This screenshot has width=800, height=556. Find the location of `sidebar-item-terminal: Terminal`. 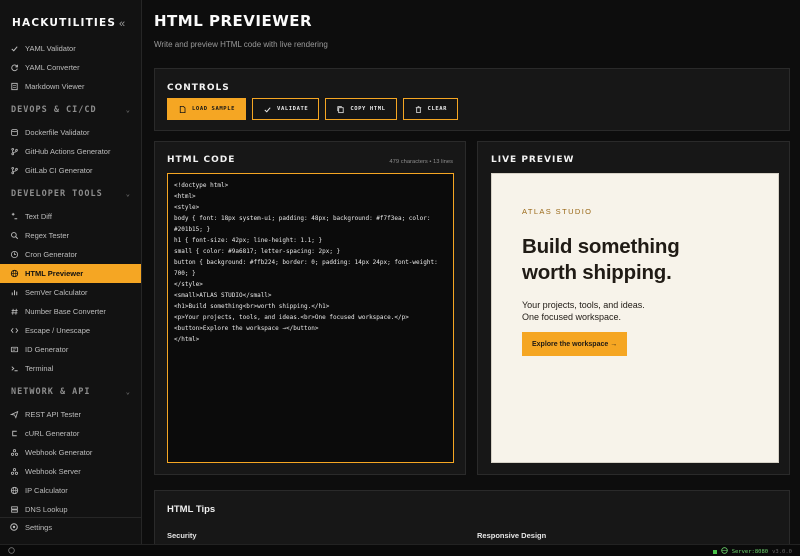

sidebar-item-terminal: Terminal is located at coordinates (70, 368).